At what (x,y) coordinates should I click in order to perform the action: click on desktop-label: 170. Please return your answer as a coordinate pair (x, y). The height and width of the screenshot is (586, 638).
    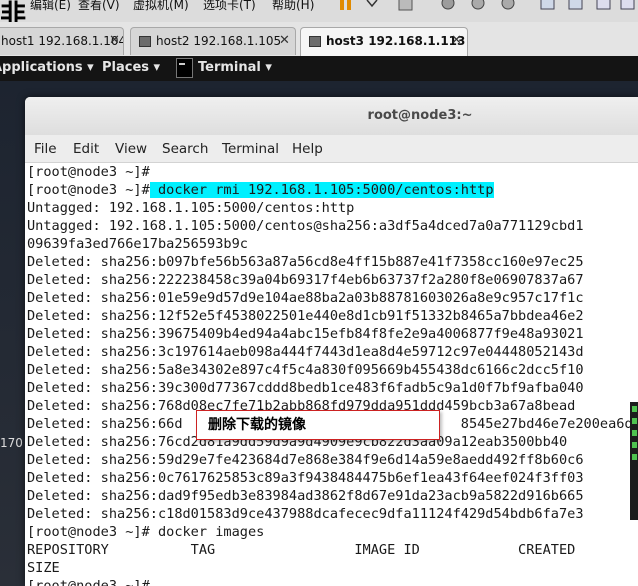
    Looking at the image, I should click on (11, 443).